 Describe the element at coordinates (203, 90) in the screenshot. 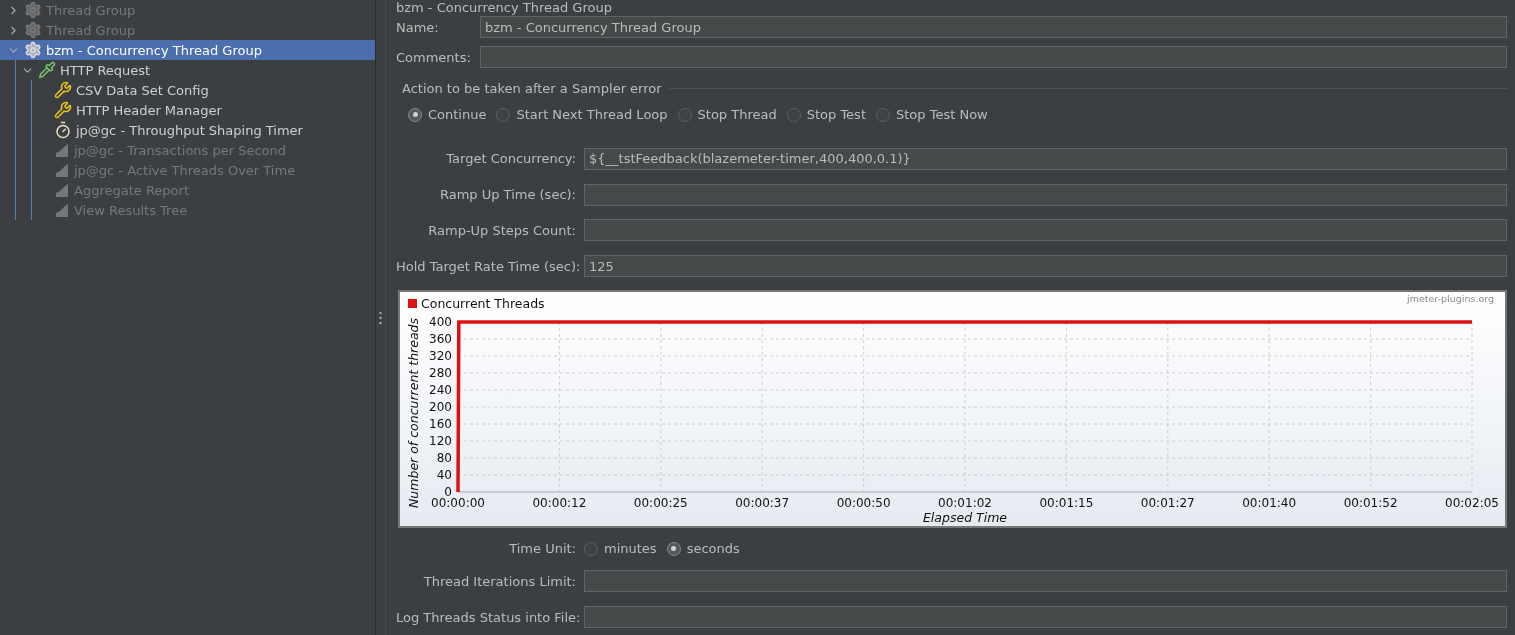

I see `tree-item: CSV Data Set Config` at that location.